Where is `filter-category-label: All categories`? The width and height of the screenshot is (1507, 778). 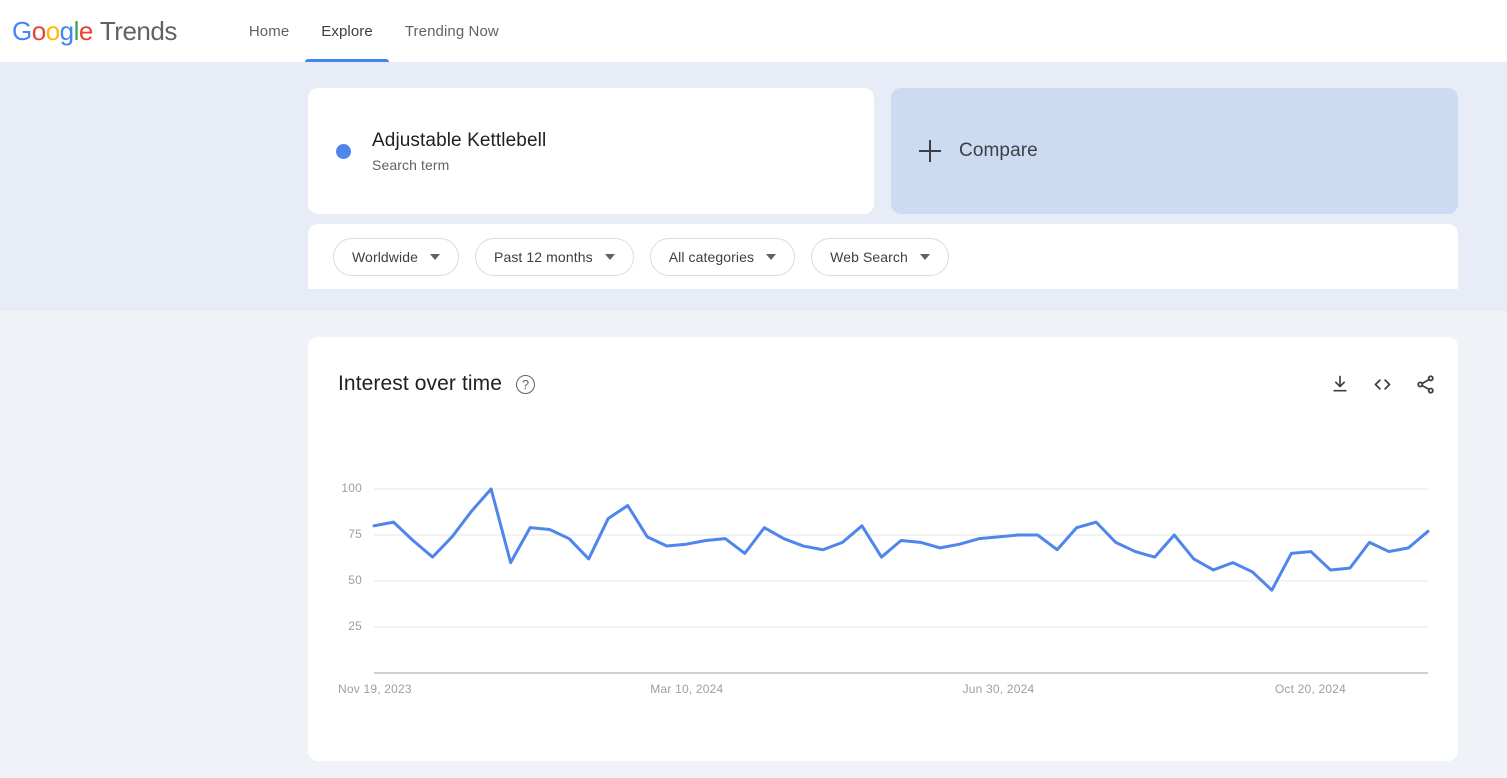 filter-category-label: All categories is located at coordinates (711, 256).